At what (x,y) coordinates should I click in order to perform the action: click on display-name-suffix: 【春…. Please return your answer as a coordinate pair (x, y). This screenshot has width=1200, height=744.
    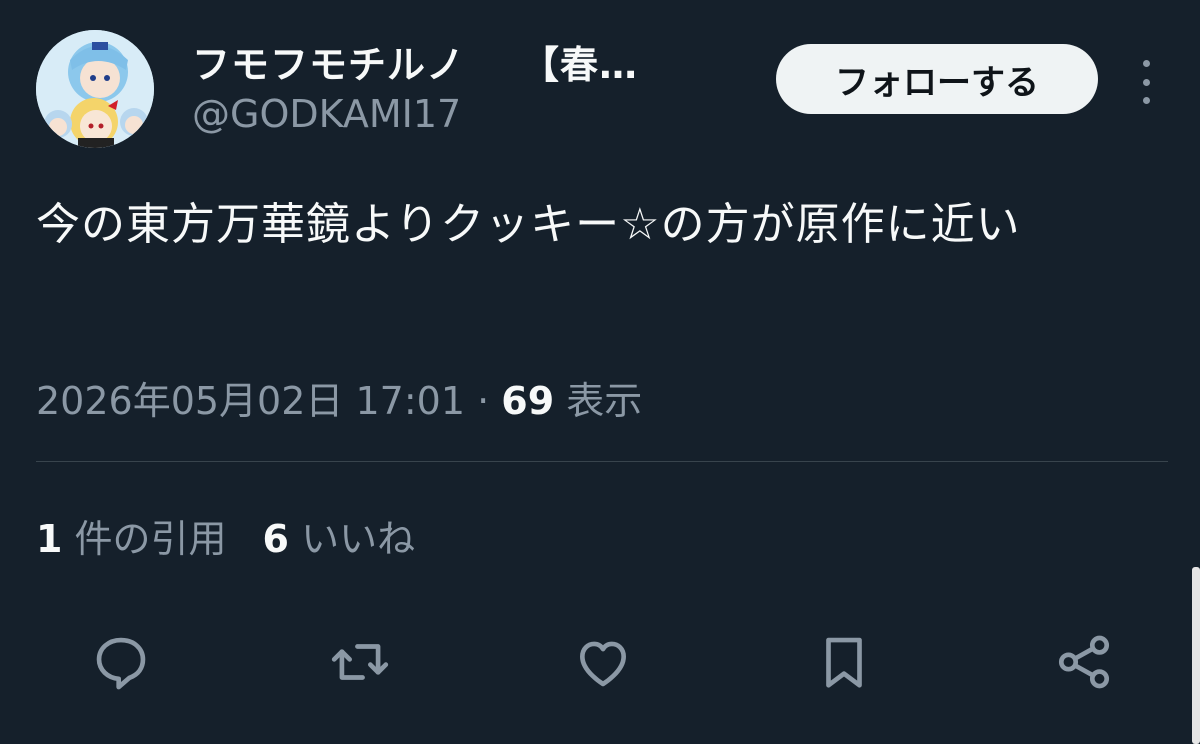
    Looking at the image, I should click on (580, 65).